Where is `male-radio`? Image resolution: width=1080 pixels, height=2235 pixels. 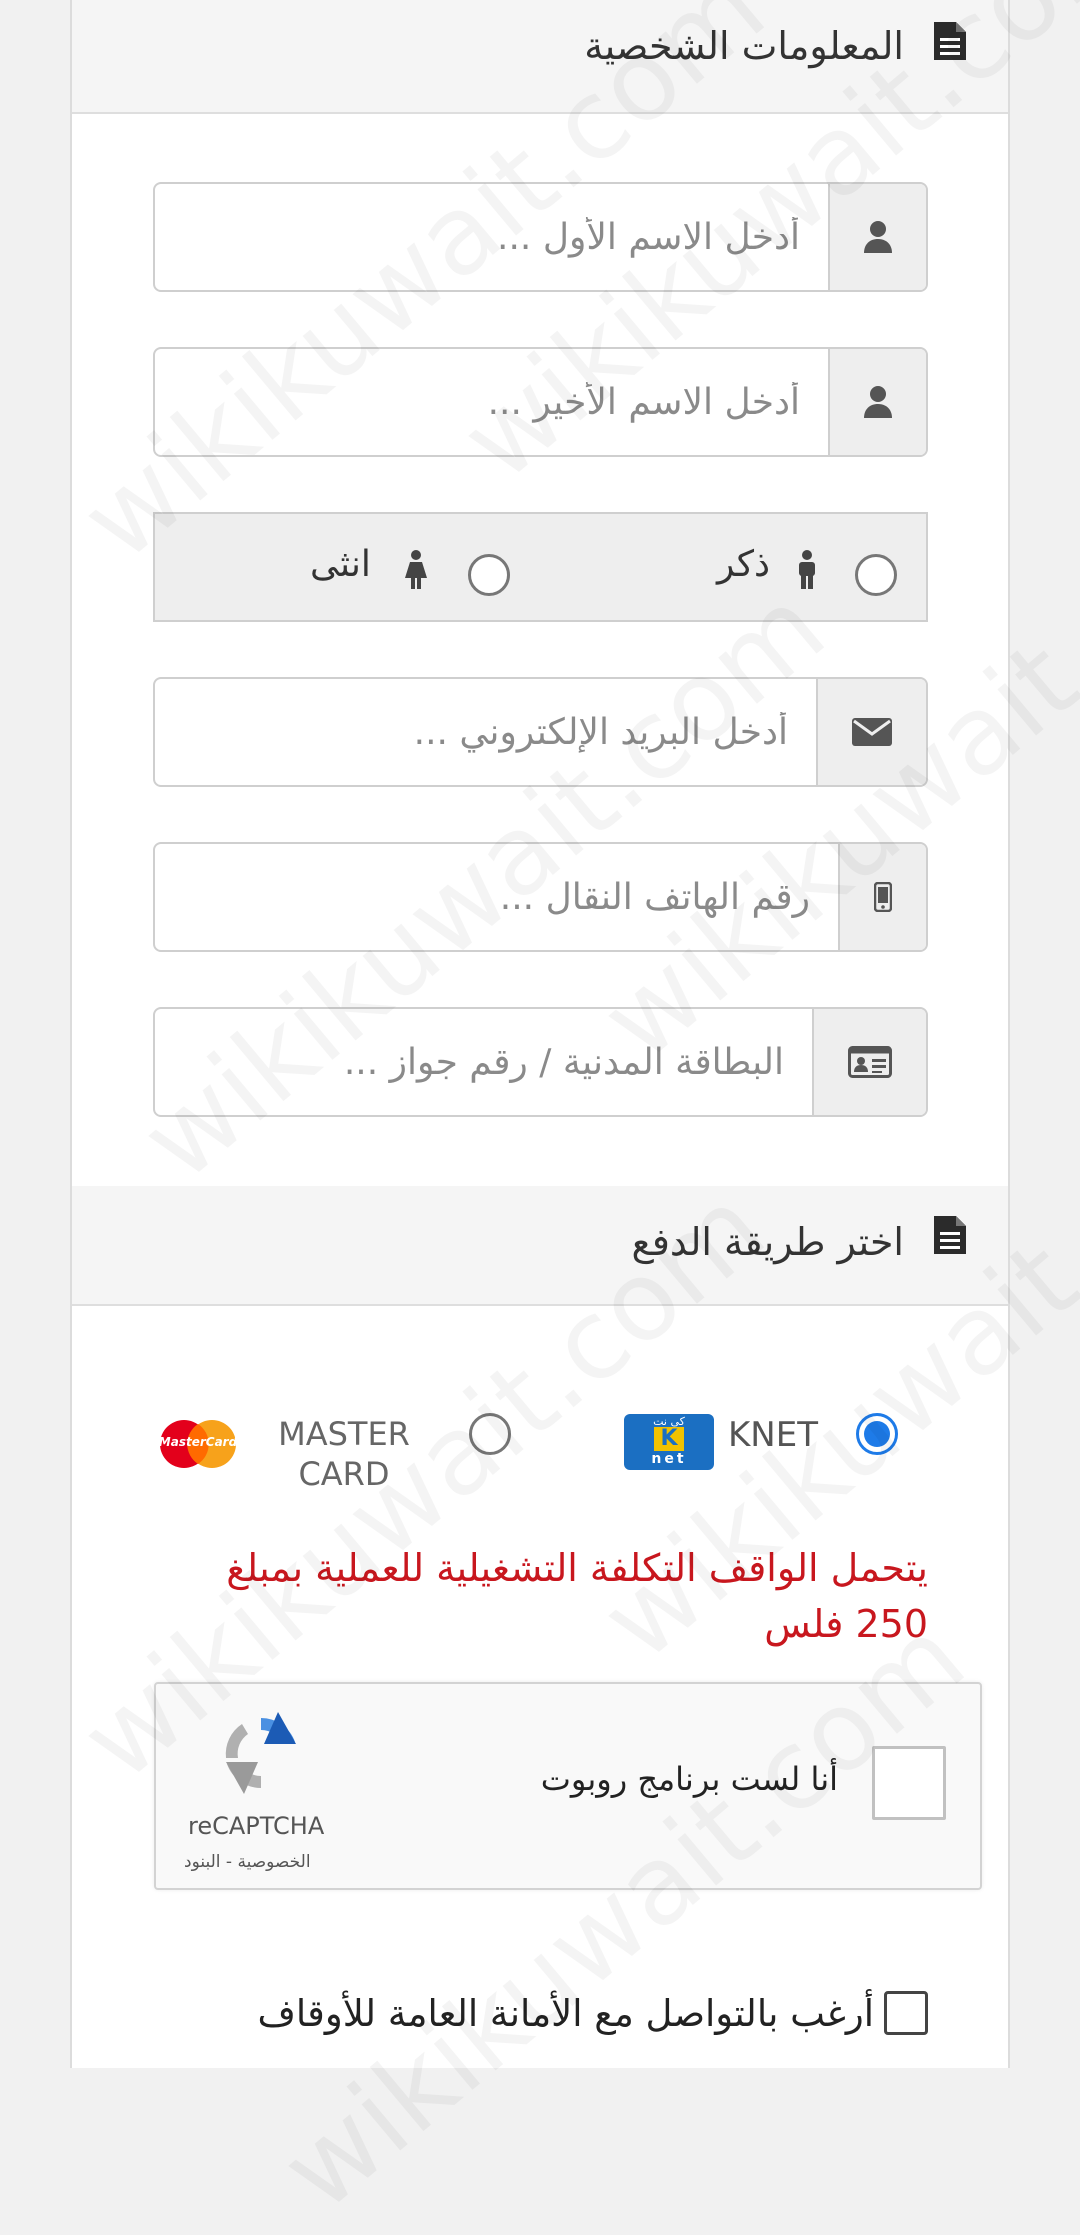 male-radio is located at coordinates (876, 575).